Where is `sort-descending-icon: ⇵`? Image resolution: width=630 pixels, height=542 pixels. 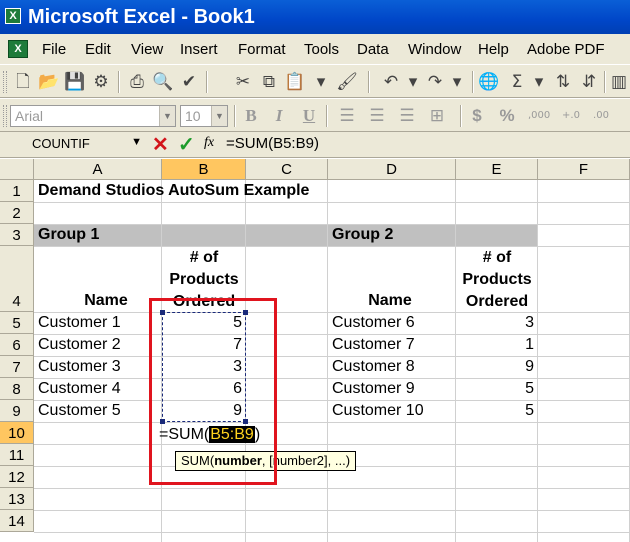 sort-descending-icon: ⇵ is located at coordinates (589, 82).